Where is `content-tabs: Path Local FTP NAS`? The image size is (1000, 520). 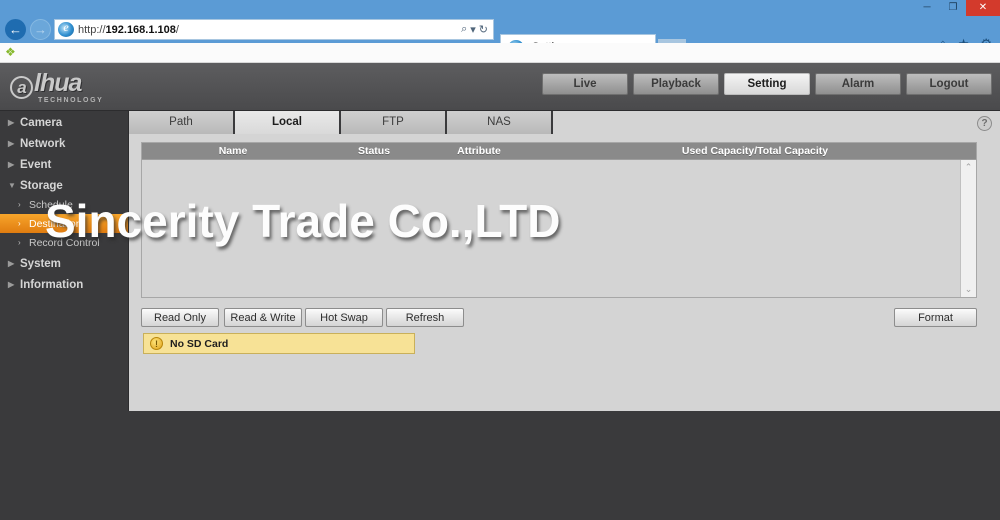 content-tabs: Path Local FTP NAS is located at coordinates (341, 122).